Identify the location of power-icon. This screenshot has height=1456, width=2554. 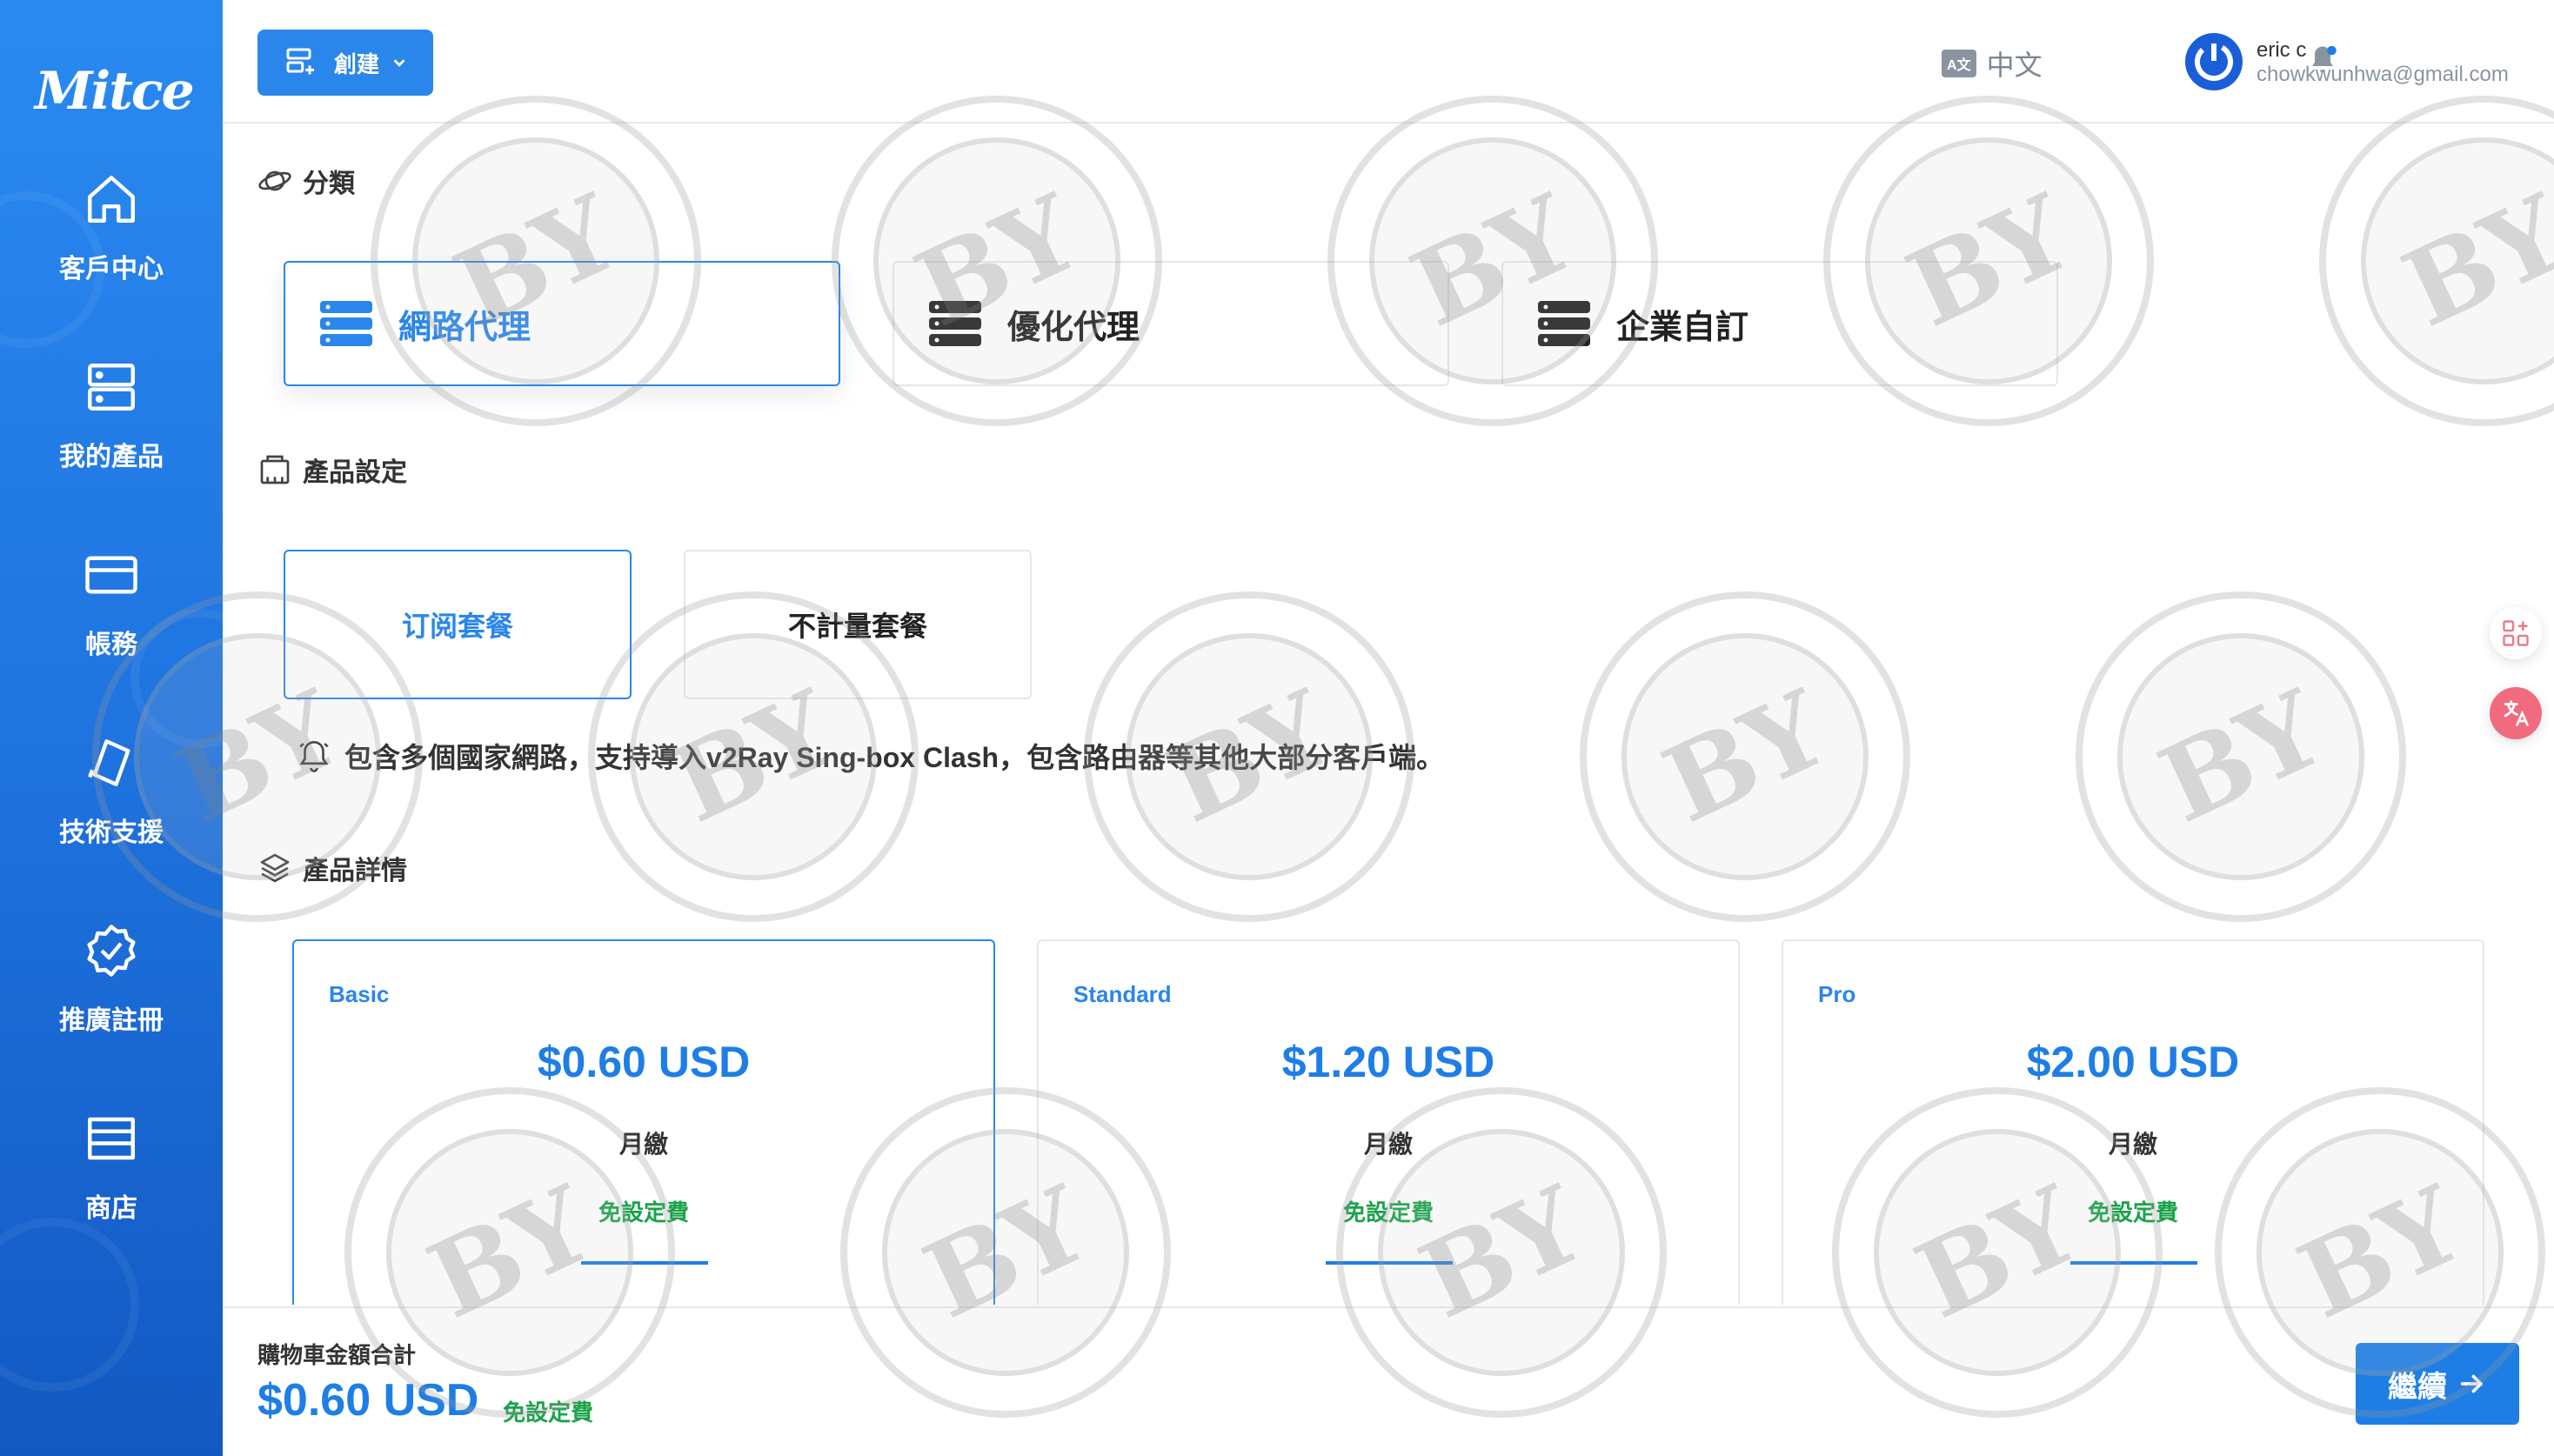
(2214, 62).